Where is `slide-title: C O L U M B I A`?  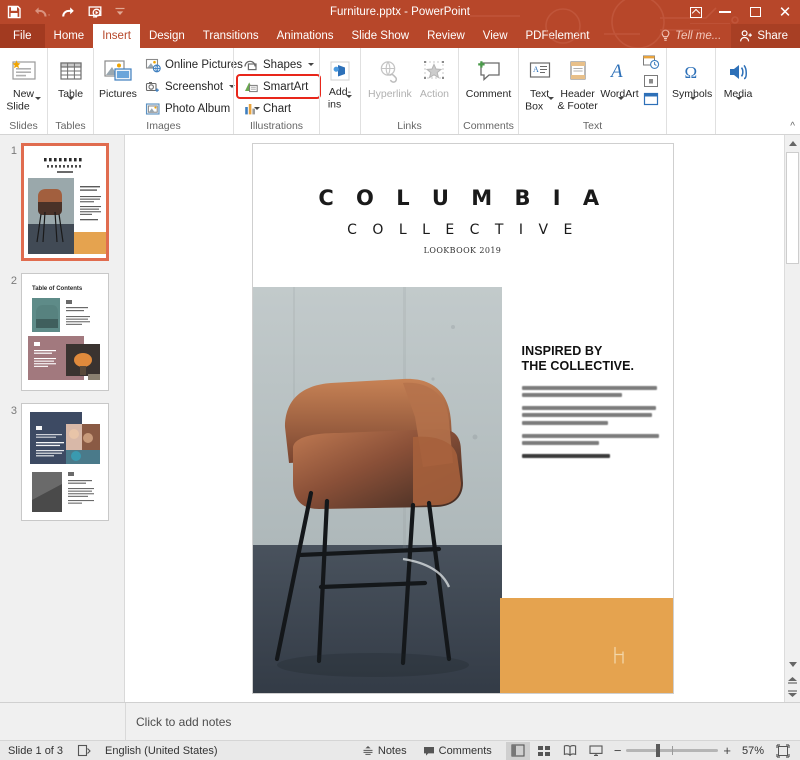
slide-title: C O L U M B I A is located at coordinates (463, 198).